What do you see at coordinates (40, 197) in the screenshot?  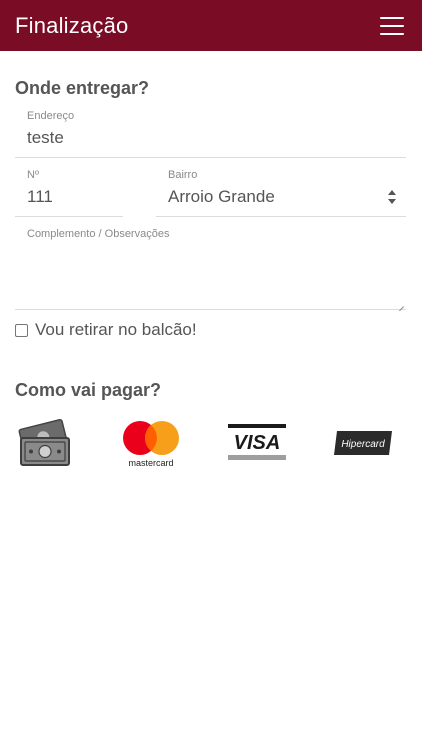 I see `number-value: 111` at bounding box center [40, 197].